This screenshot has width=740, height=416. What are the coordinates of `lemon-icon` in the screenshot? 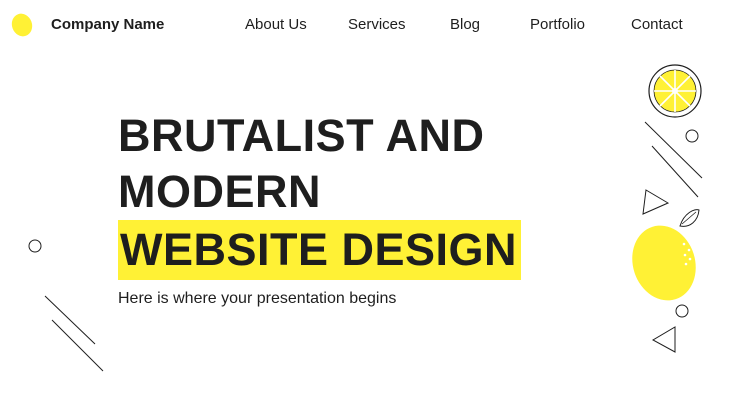 It's located at (664, 263).